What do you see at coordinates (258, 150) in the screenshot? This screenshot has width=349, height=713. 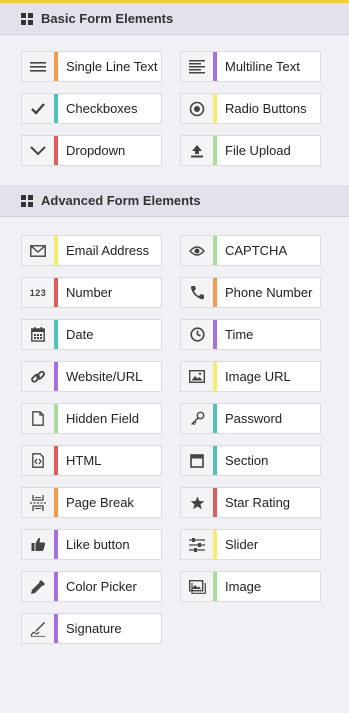 I see `field-item-label: File Upload` at bounding box center [258, 150].